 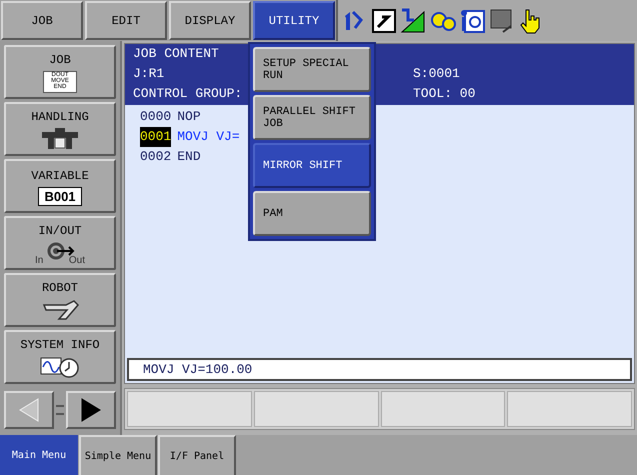 I want to click on menu-item: MIRROR SHIFT, so click(x=312, y=165).